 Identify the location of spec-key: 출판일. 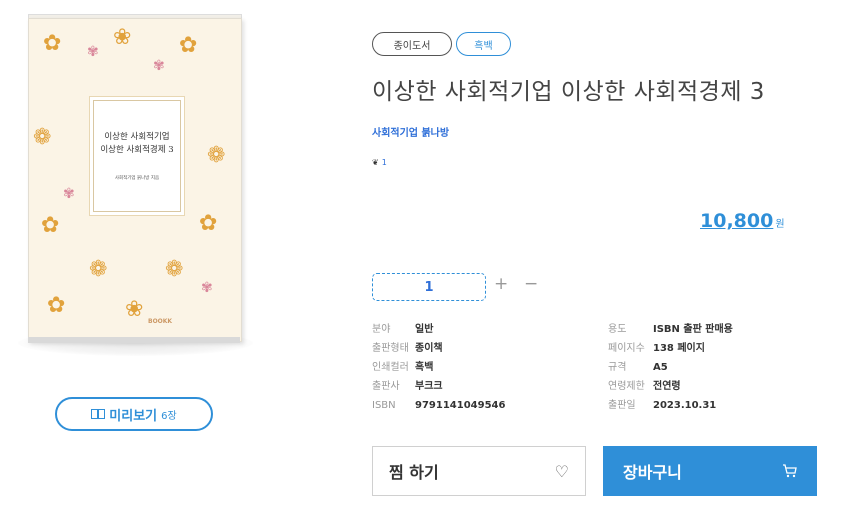
(622, 405).